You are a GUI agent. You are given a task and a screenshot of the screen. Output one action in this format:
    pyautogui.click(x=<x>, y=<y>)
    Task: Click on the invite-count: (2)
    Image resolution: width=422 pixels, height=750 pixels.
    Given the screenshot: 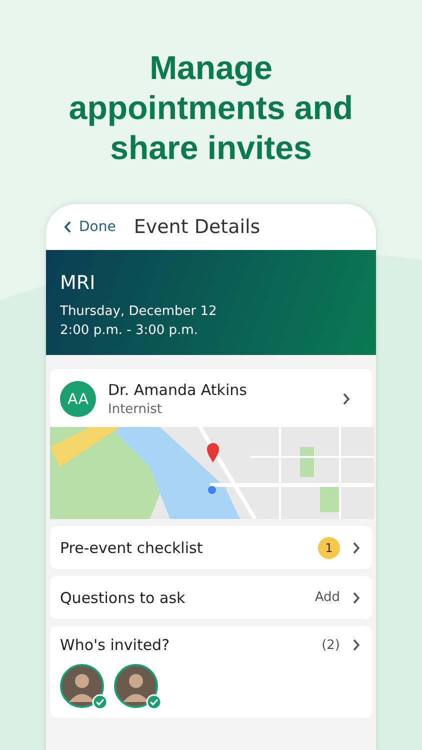 What is the action you would take?
    pyautogui.click(x=331, y=645)
    